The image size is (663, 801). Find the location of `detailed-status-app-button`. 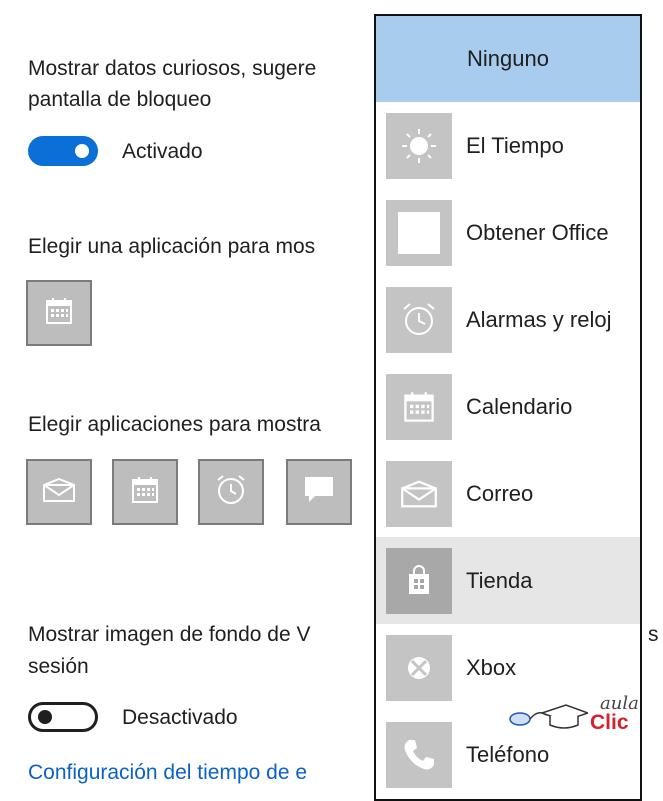

detailed-status-app-button is located at coordinates (59, 313).